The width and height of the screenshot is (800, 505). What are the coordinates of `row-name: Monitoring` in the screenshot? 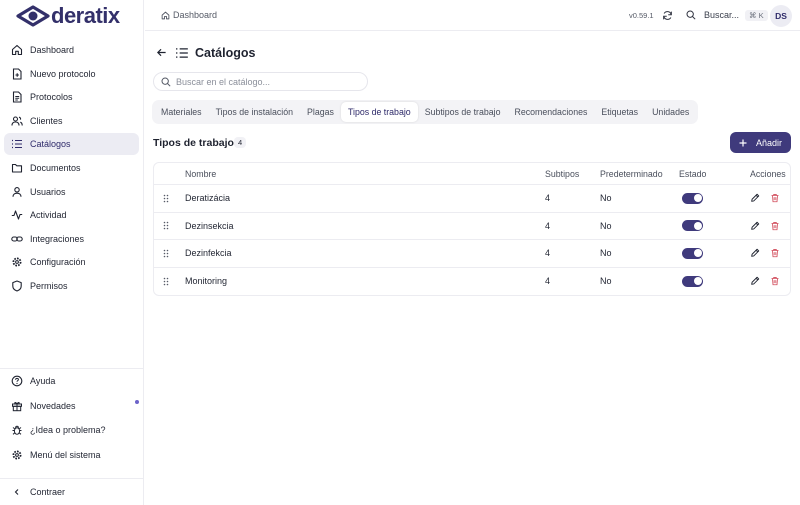 It's located at (206, 281).